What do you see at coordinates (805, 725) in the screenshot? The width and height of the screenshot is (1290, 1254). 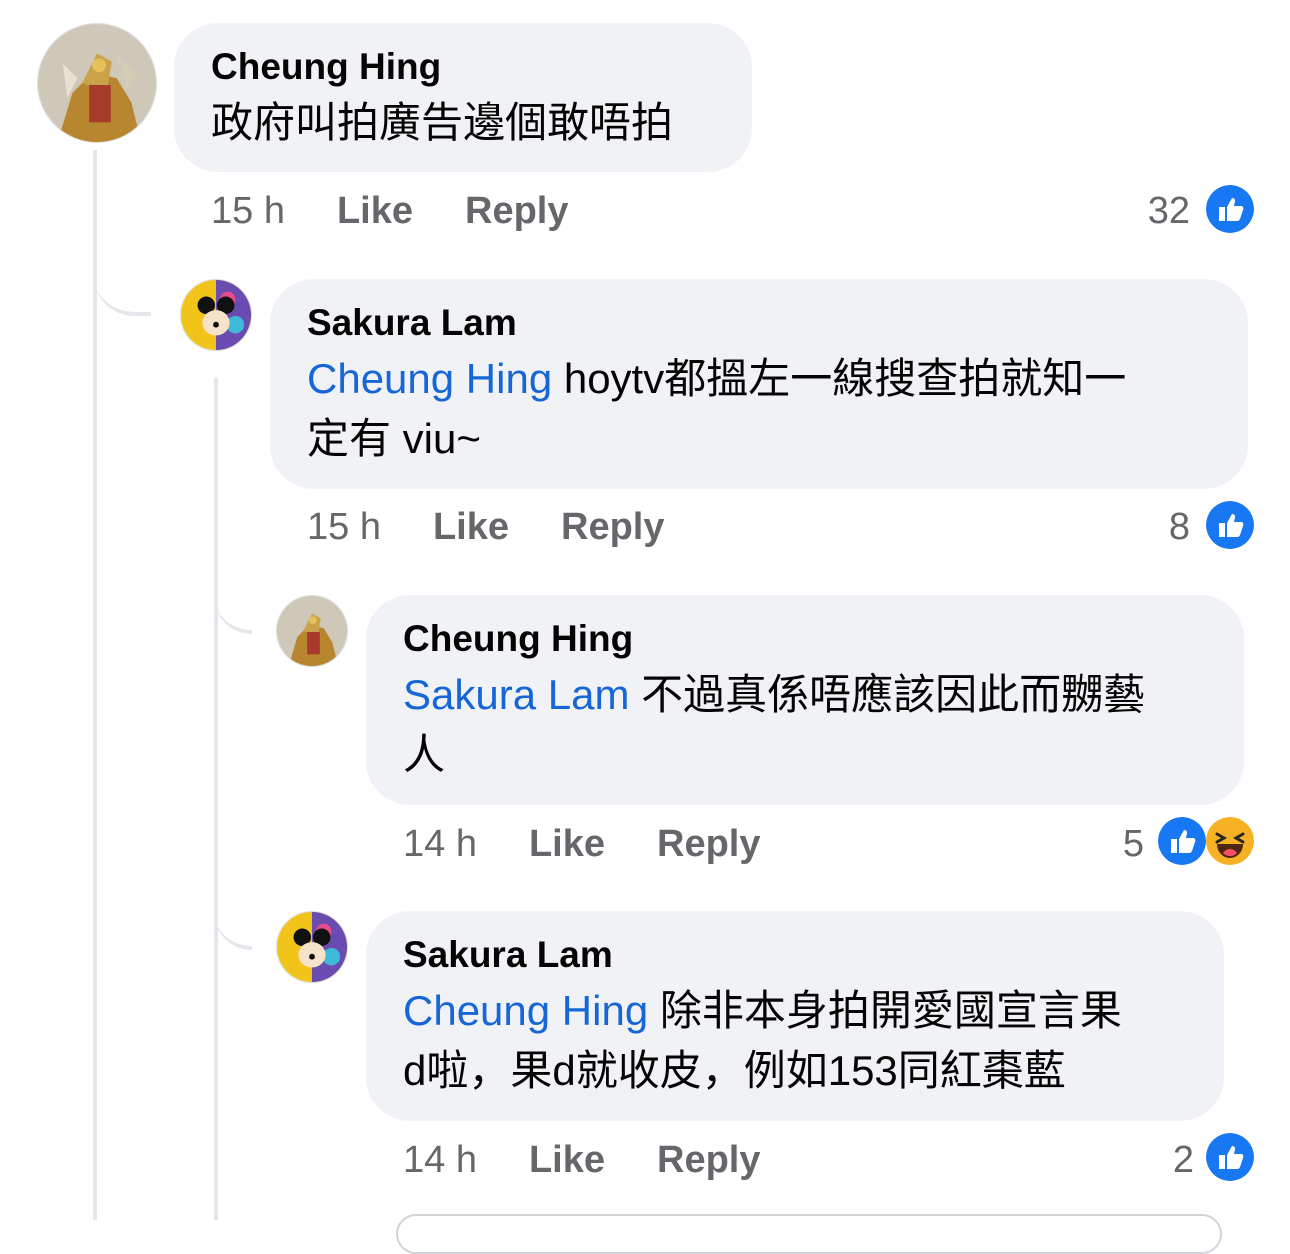 I see `comment-text: Sakura Lam 不過真係唔應該因此而嬲藝 人` at bounding box center [805, 725].